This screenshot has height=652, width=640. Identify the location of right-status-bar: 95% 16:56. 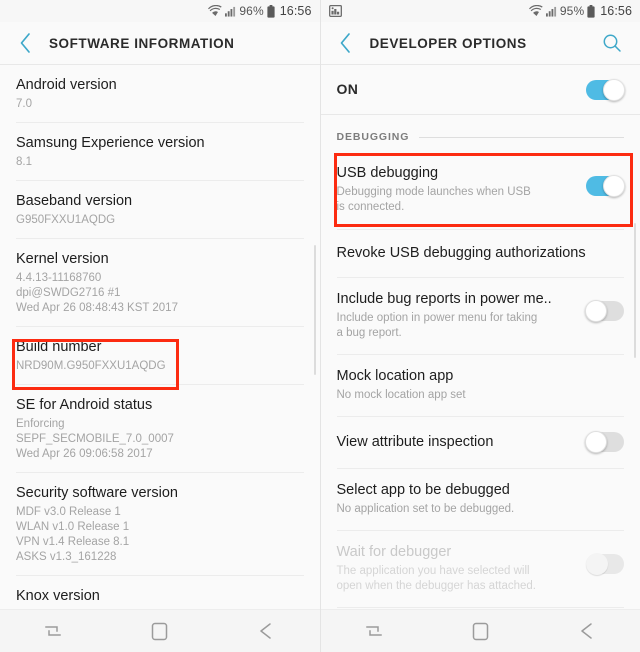
(480, 11).